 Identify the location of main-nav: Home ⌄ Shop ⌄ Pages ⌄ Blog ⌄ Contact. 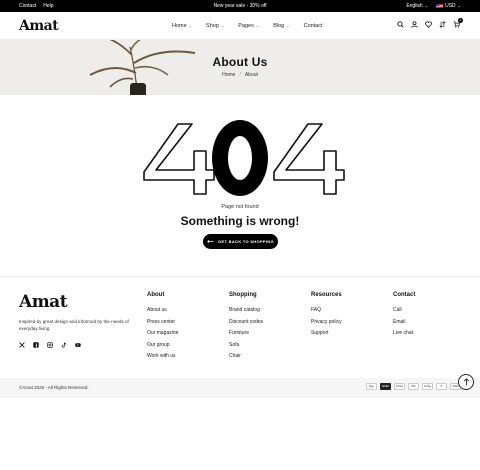
(247, 26).